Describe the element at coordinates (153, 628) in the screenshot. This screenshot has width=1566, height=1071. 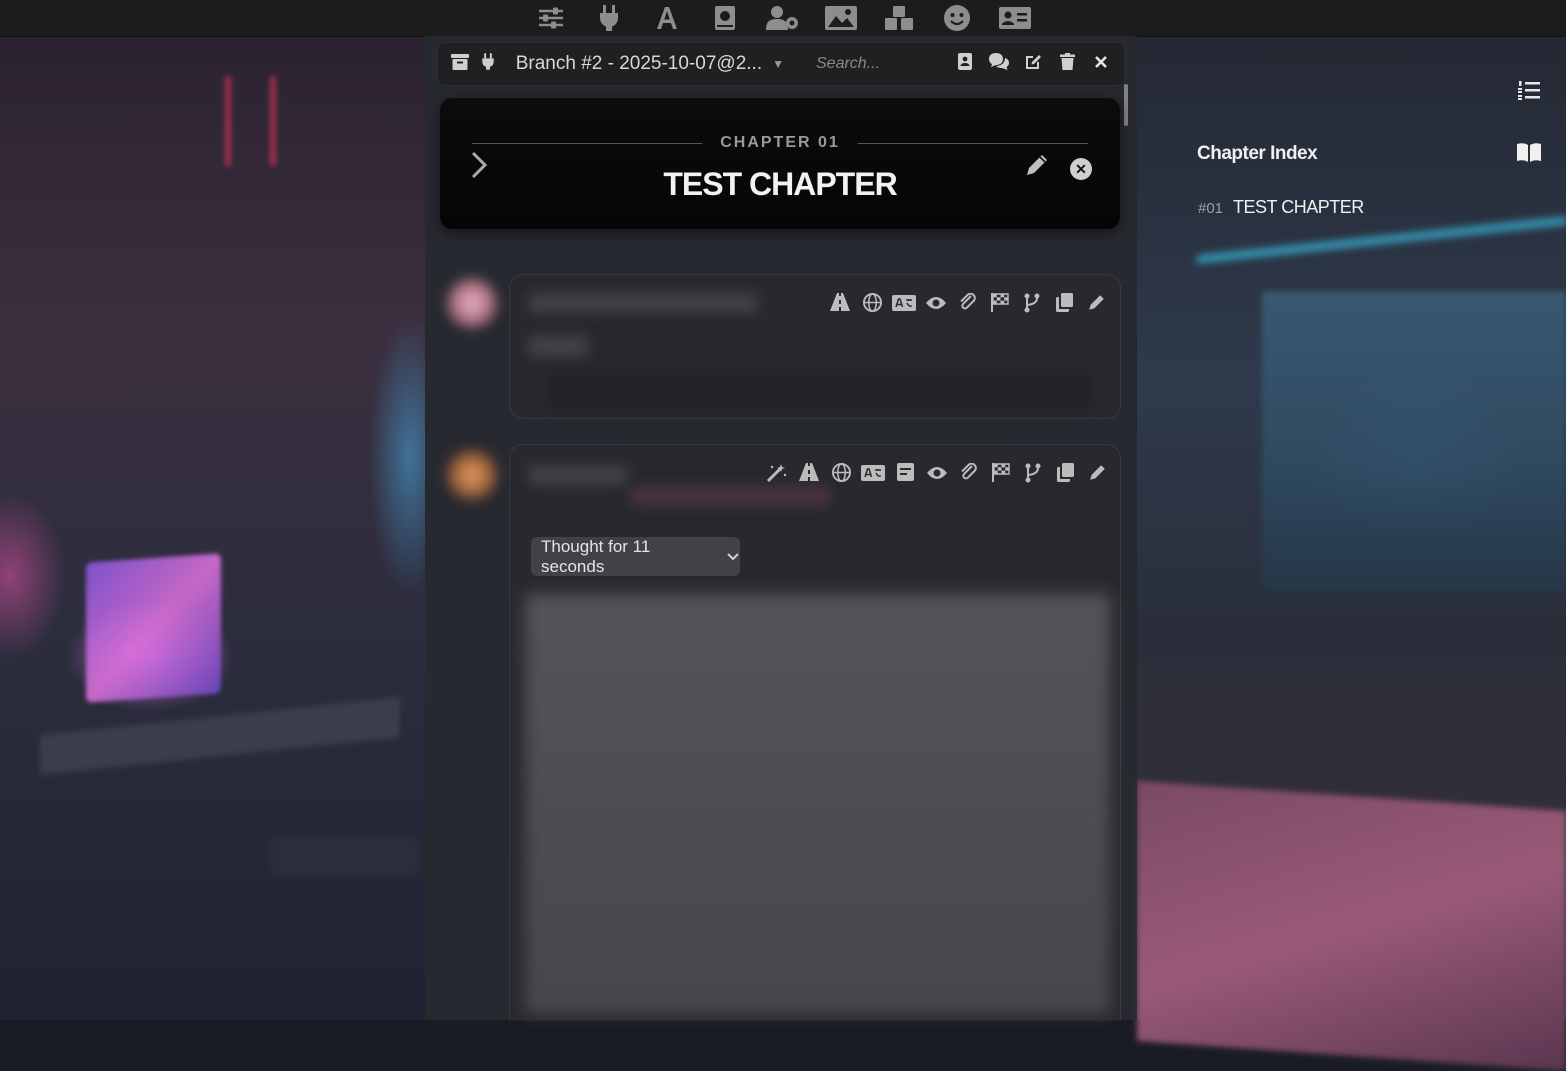
I see `background-monitor` at that location.